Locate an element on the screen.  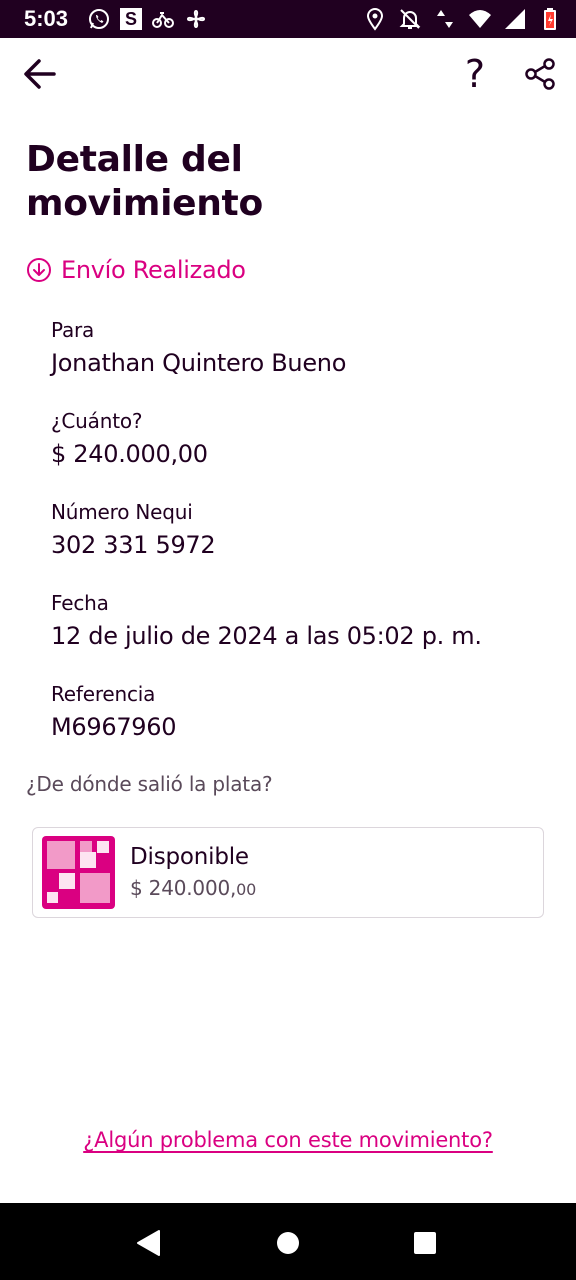
system-nav-bar is located at coordinates (288, 1241).